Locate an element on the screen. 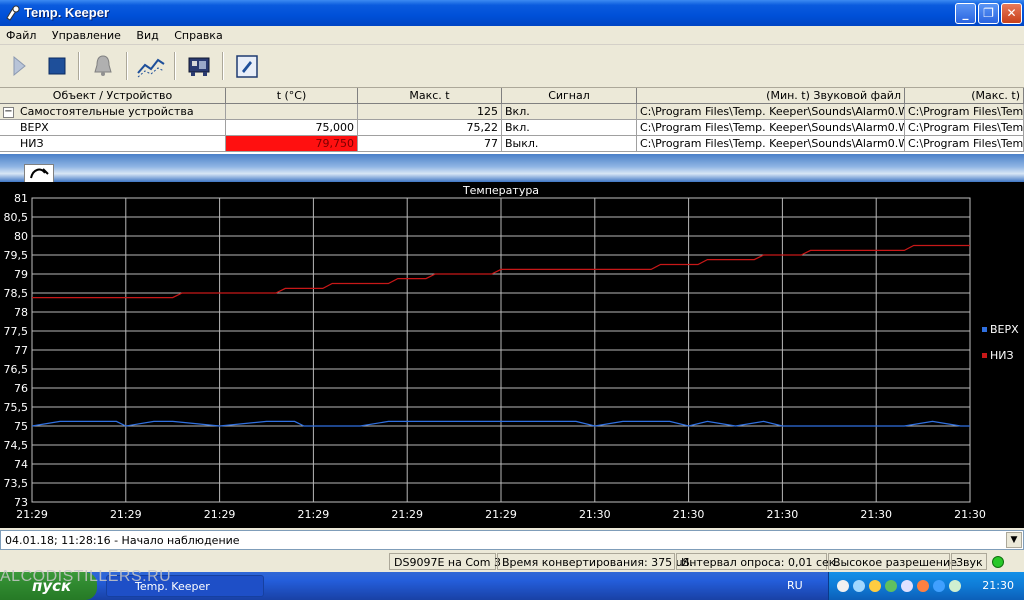 The image size is (1024, 600). bell-icon is located at coordinates (103, 66).